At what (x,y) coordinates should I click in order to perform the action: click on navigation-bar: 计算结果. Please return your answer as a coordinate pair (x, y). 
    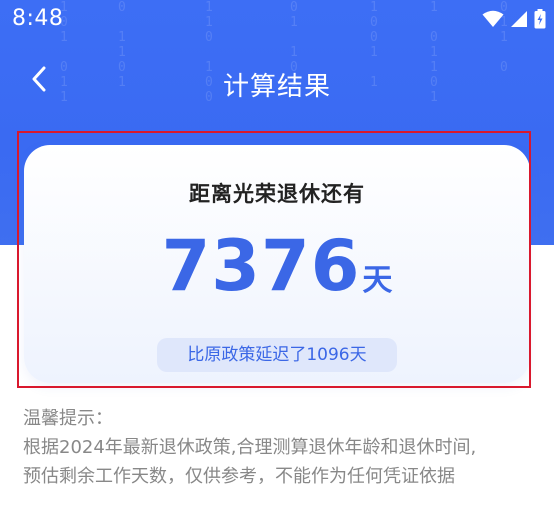
    Looking at the image, I should click on (277, 83).